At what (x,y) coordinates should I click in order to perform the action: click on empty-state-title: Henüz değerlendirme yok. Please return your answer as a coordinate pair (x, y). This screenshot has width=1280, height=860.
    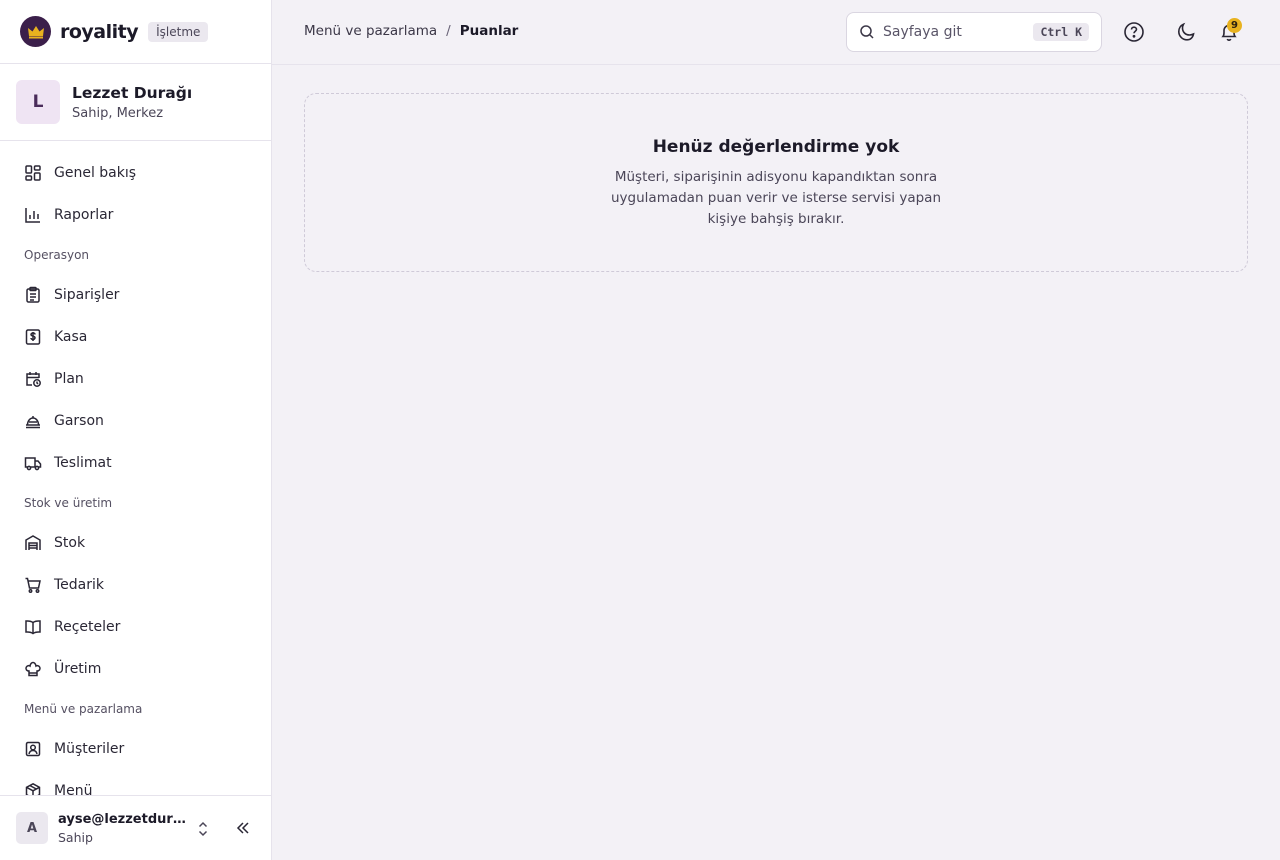
    Looking at the image, I should click on (776, 147).